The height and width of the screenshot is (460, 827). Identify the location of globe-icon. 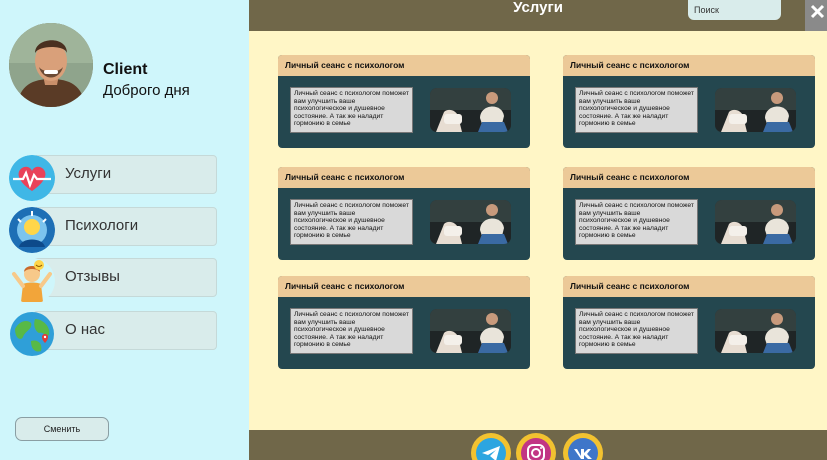
(32, 334).